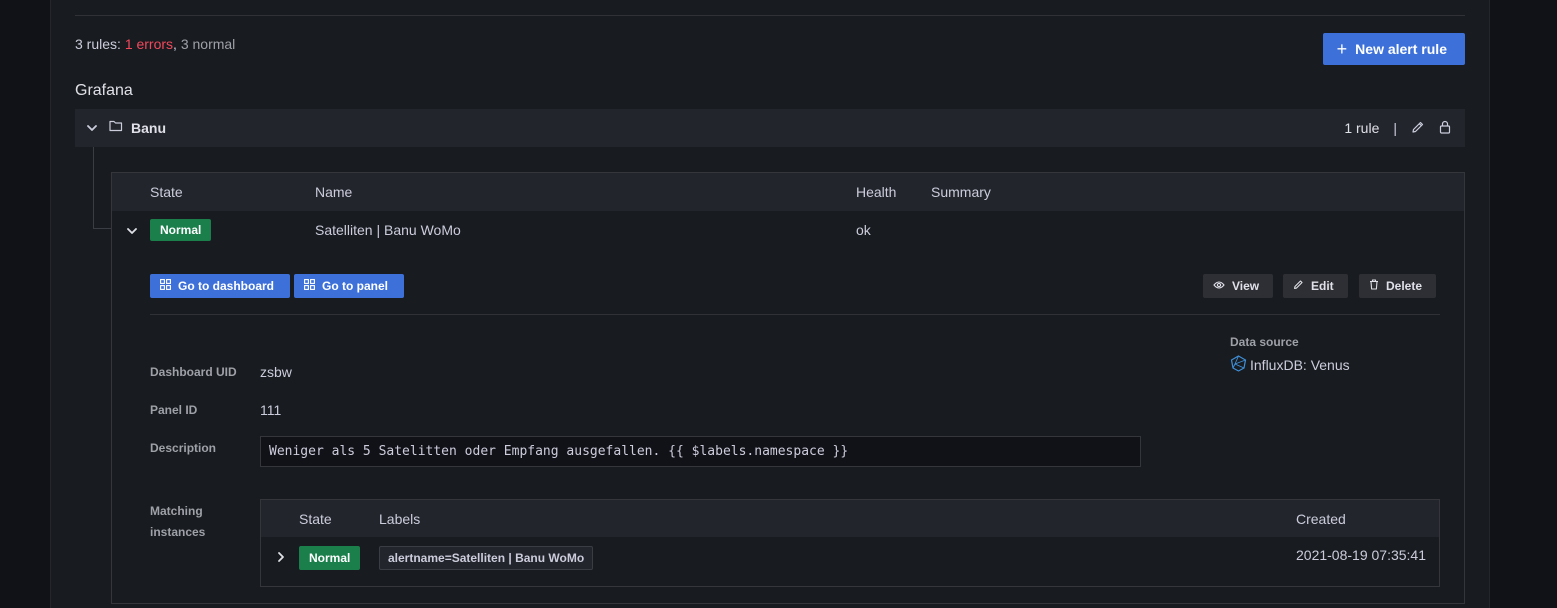  What do you see at coordinates (271, 410) in the screenshot?
I see `panel-id-value: 111` at bounding box center [271, 410].